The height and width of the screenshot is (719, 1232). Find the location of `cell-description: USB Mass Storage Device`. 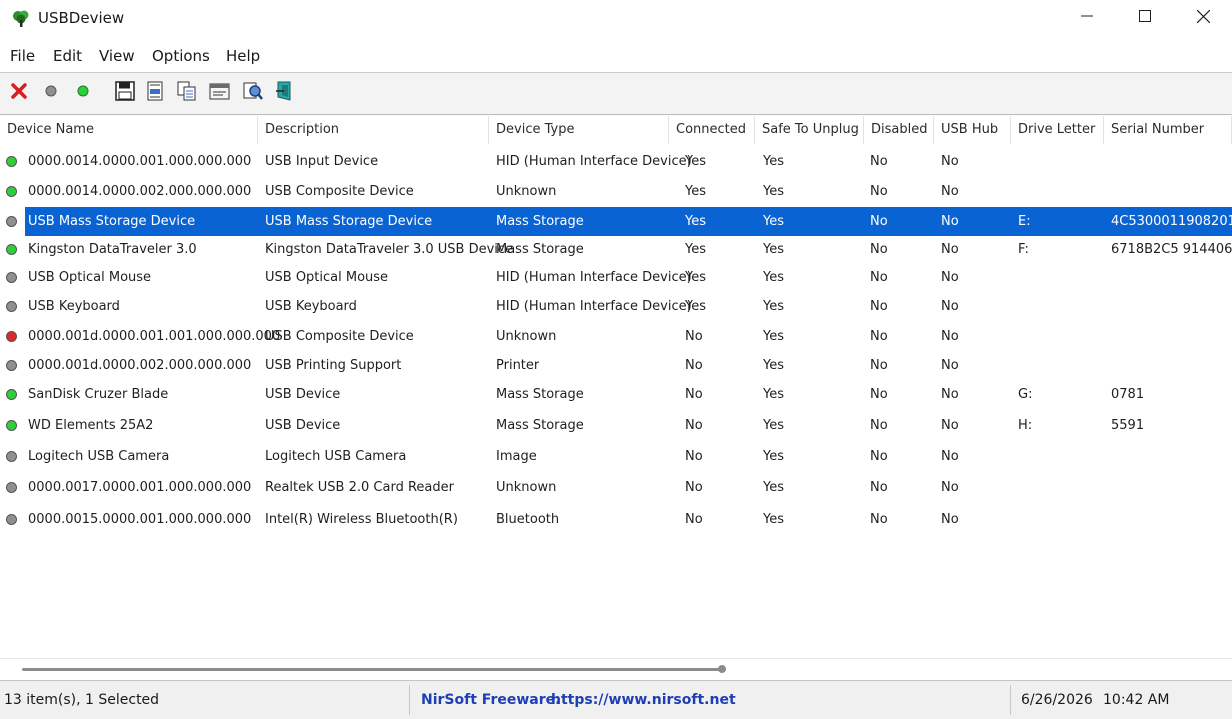

cell-description: USB Mass Storage Device is located at coordinates (349, 221).